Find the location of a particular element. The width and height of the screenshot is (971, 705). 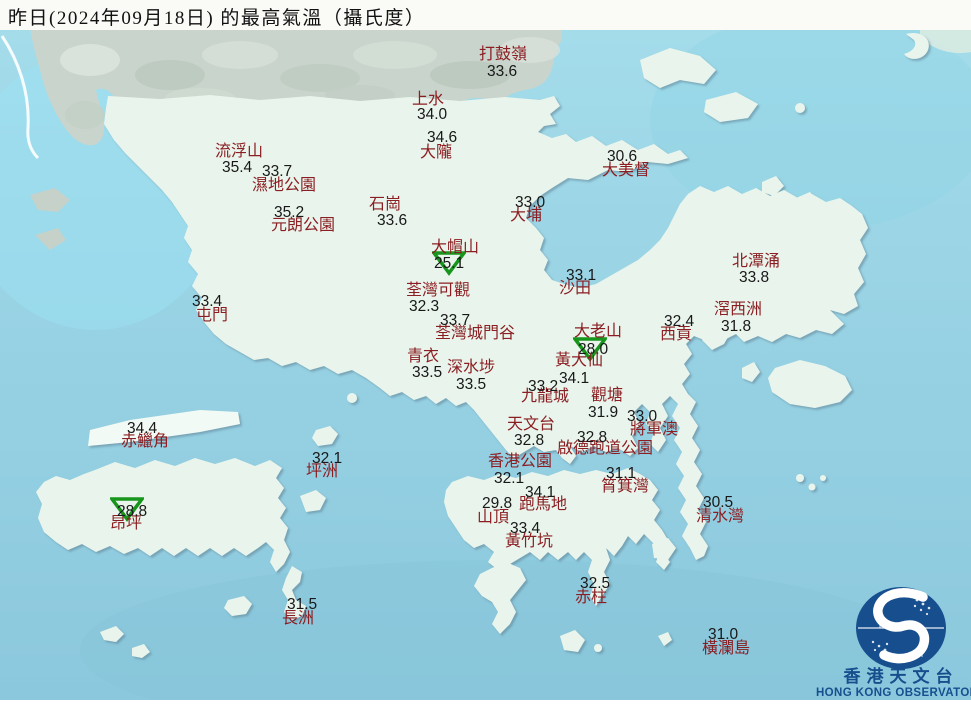

station-name: 荃灣可觀 is located at coordinates (438, 290).